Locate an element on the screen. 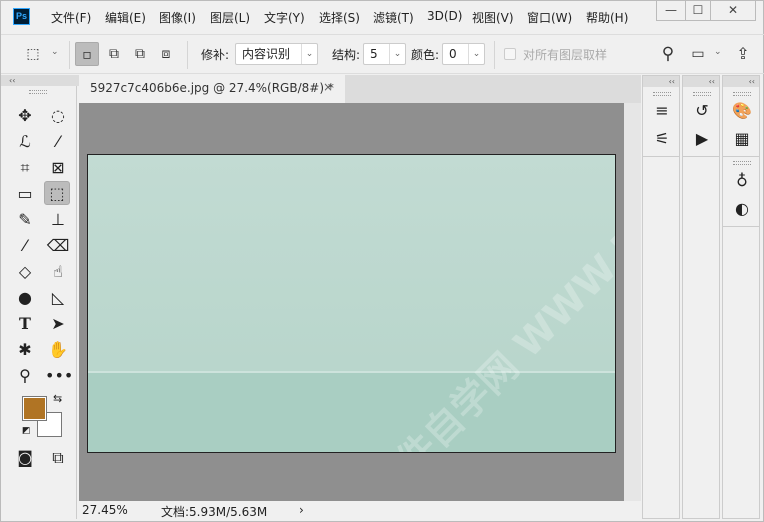 The height and width of the screenshot is (522, 764). menu-type: 文字(Y) is located at coordinates (284, 17).